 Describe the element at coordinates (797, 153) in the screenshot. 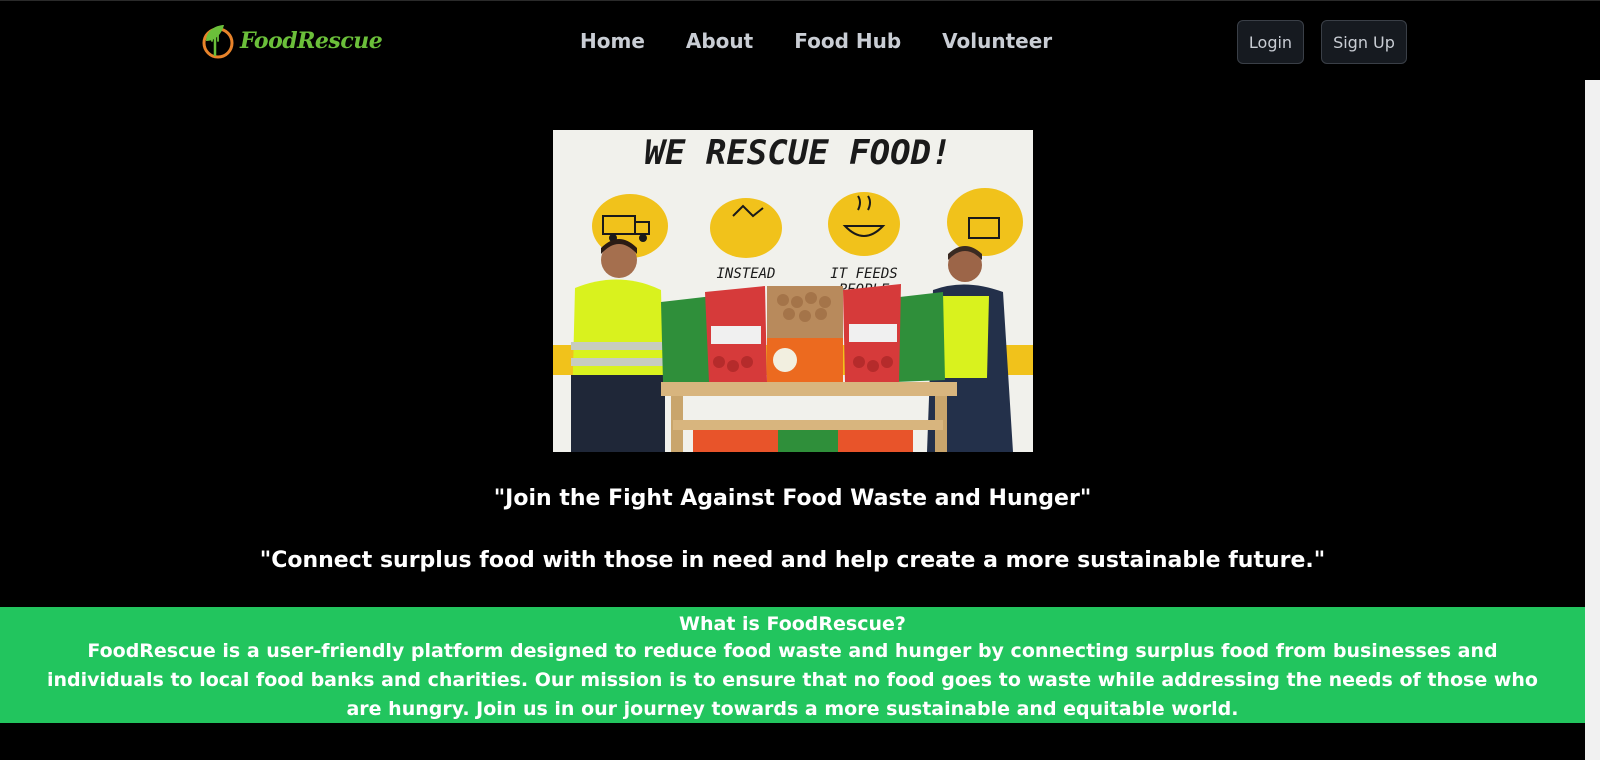

I see `sign-title: WE RESCUE FOOD!` at that location.